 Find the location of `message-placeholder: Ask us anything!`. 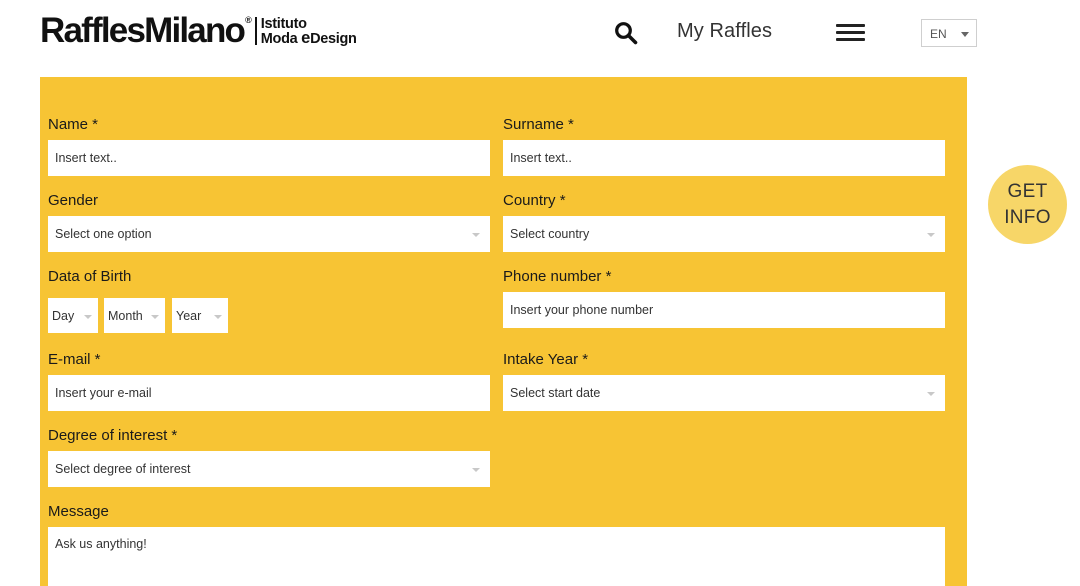

message-placeholder: Ask us anything! is located at coordinates (101, 544).